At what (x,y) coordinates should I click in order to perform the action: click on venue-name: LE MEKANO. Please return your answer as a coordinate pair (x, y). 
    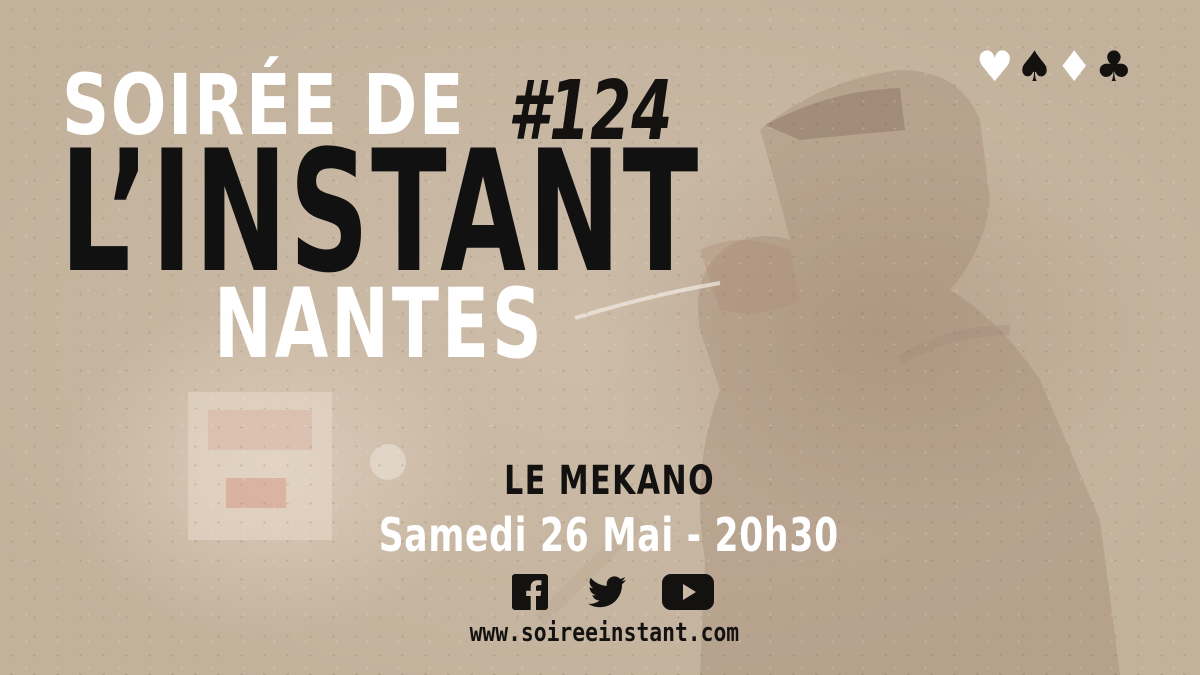
    Looking at the image, I should click on (610, 481).